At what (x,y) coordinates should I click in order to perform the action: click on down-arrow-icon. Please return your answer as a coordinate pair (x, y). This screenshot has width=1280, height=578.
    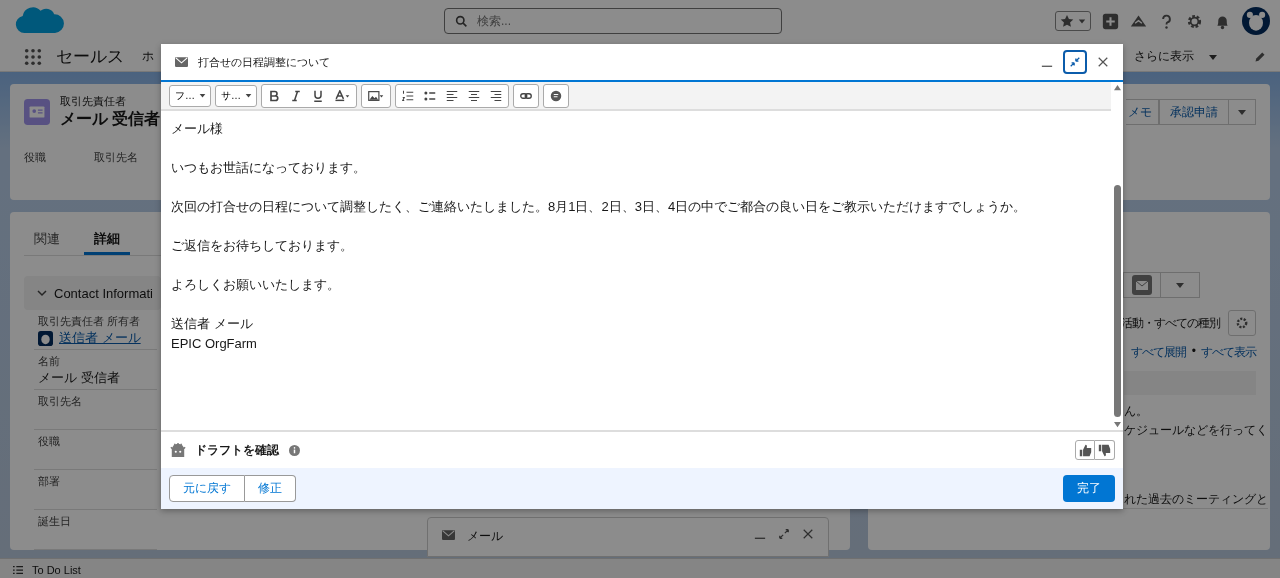
    Looking at the image, I should click on (1117, 424).